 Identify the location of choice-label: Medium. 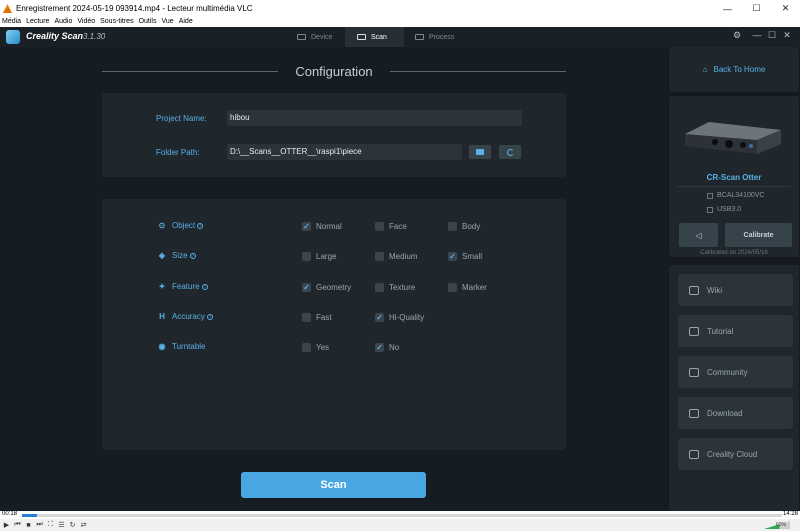
(403, 256).